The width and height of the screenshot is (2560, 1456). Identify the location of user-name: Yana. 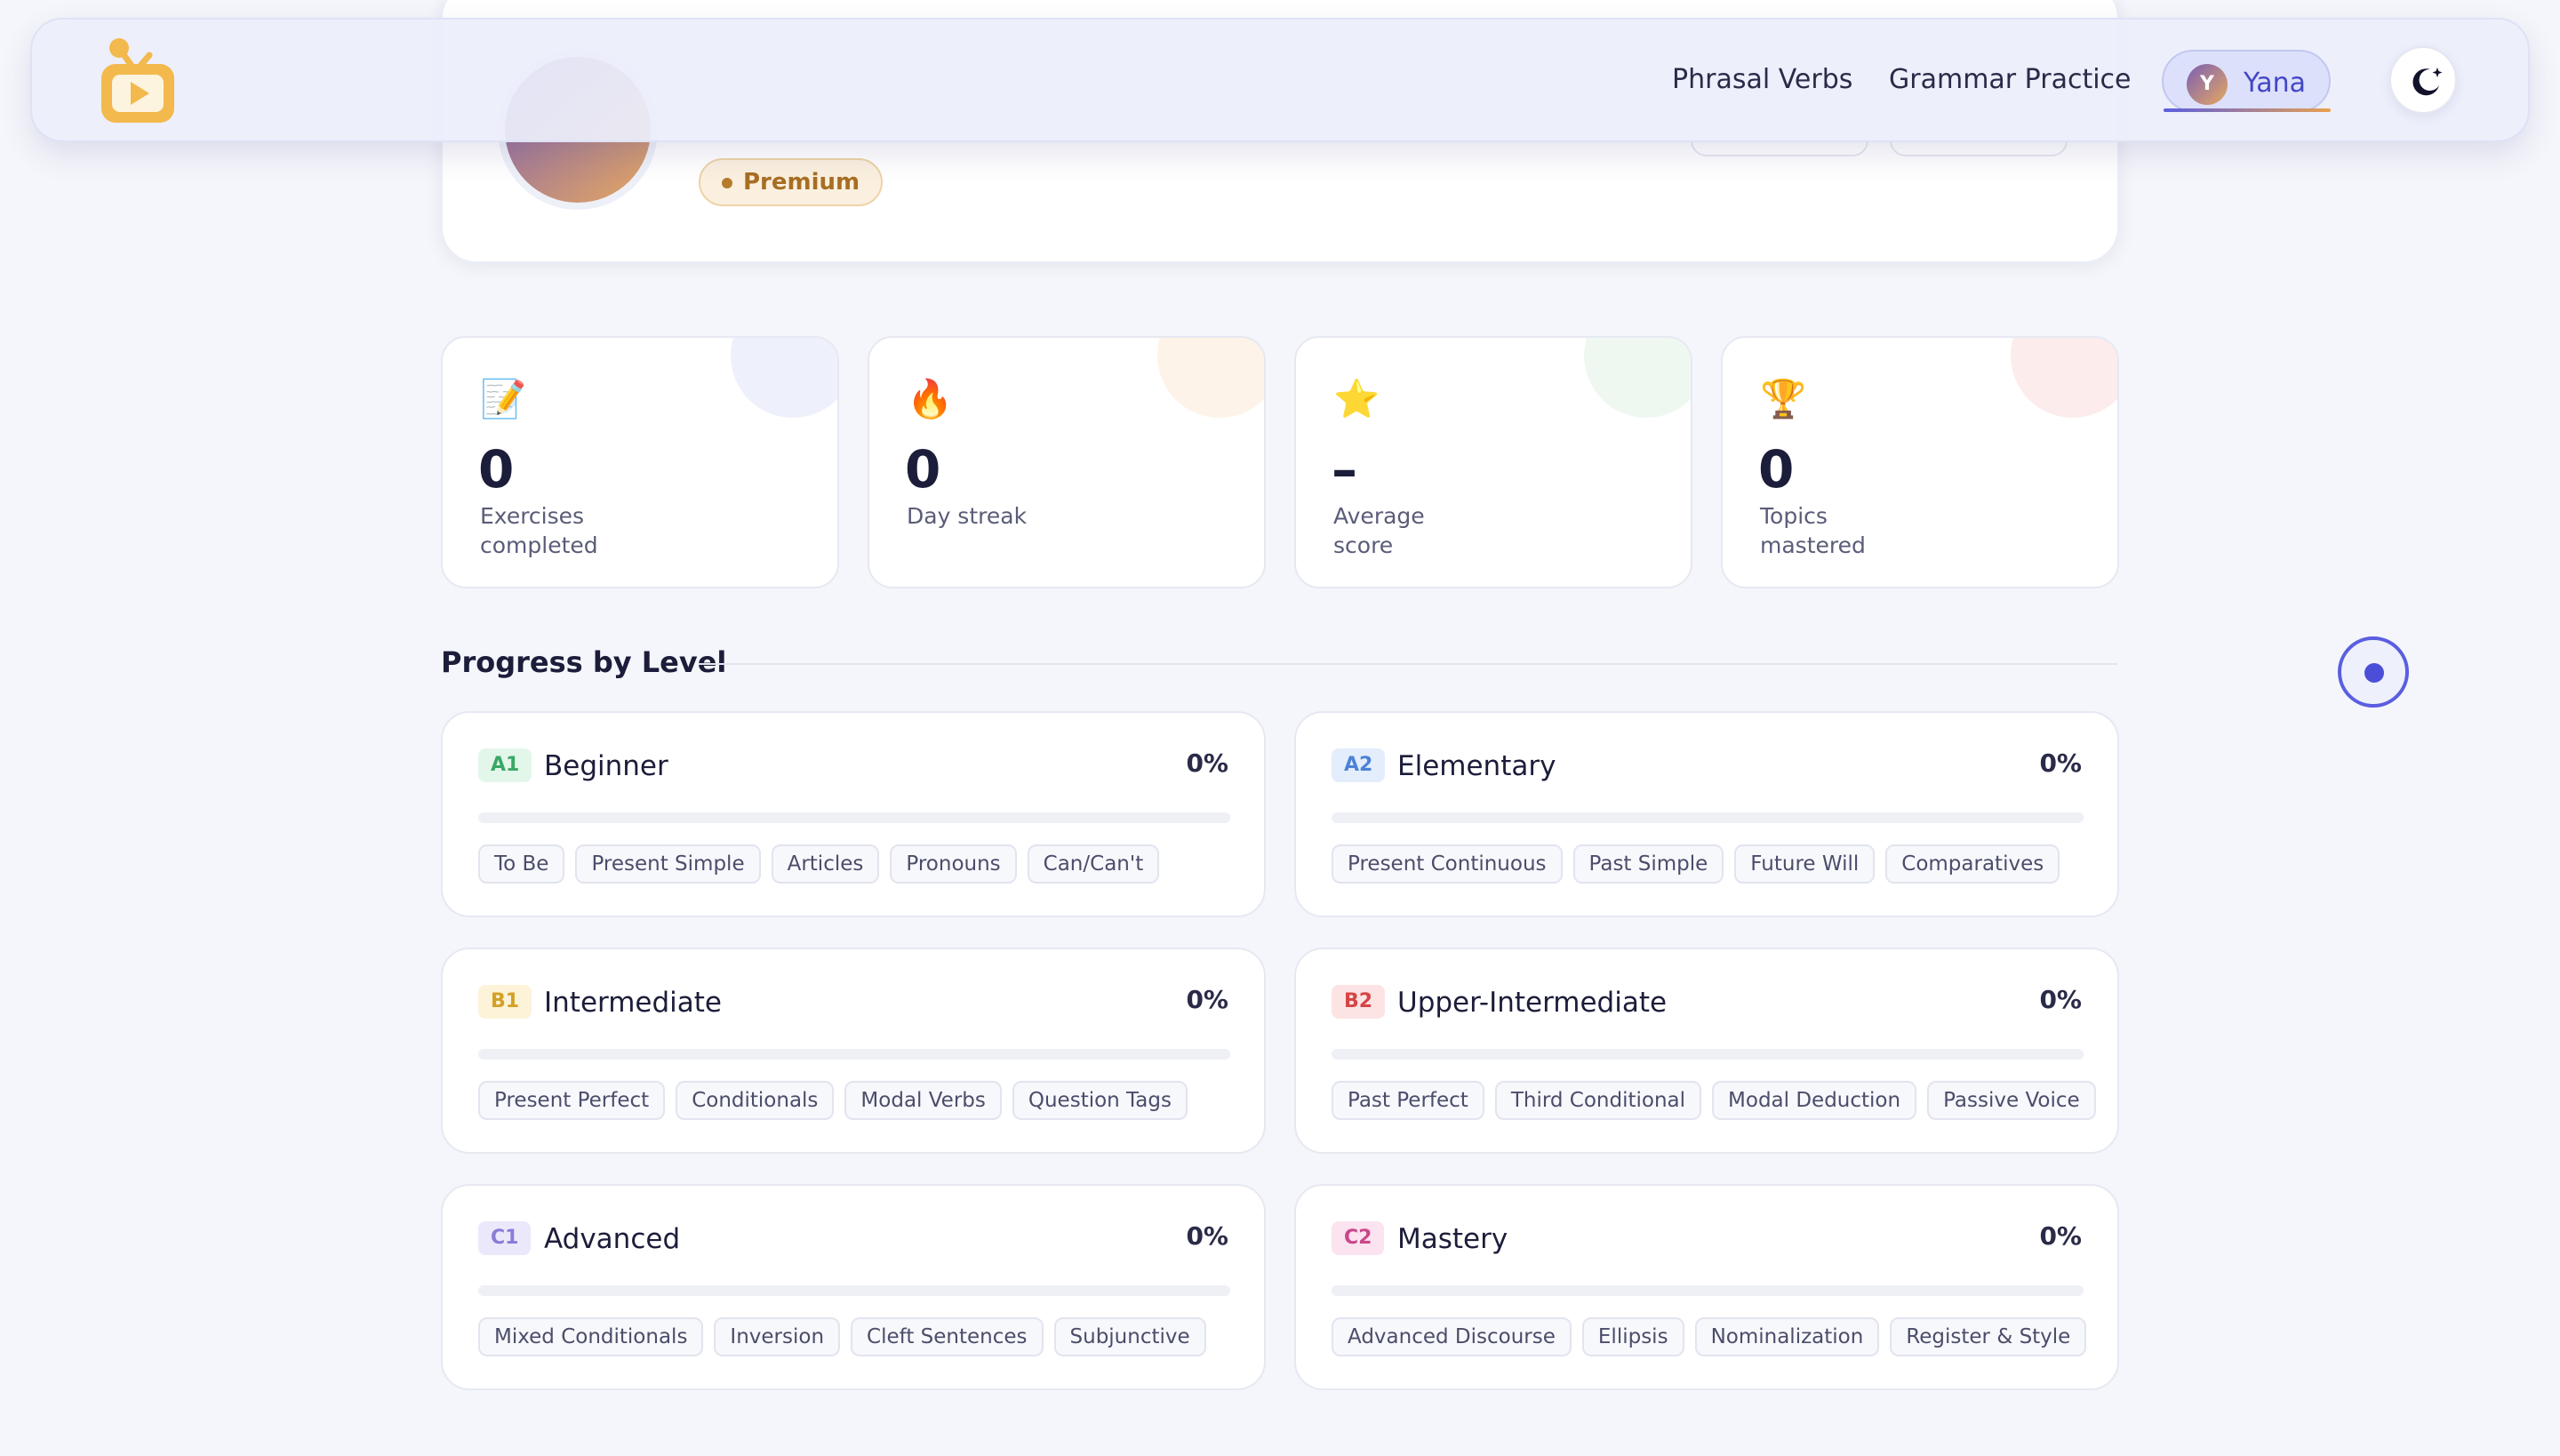
(2275, 83).